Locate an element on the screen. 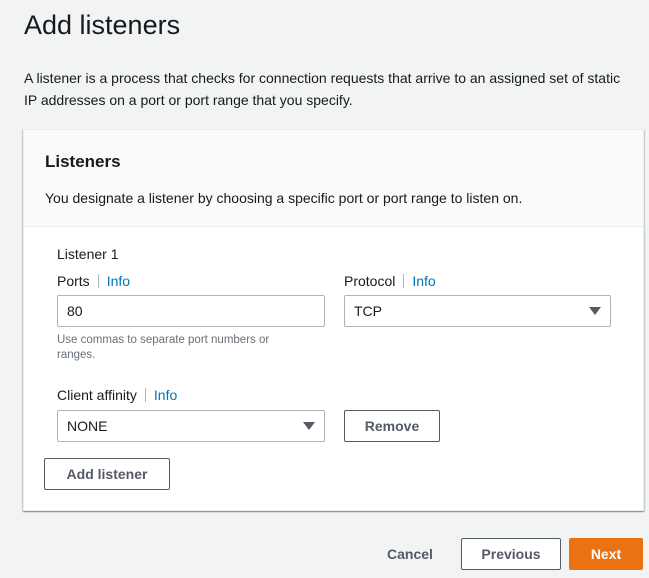 This screenshot has height=578, width=649. client-affinity-select-value: NONE is located at coordinates (87, 426).